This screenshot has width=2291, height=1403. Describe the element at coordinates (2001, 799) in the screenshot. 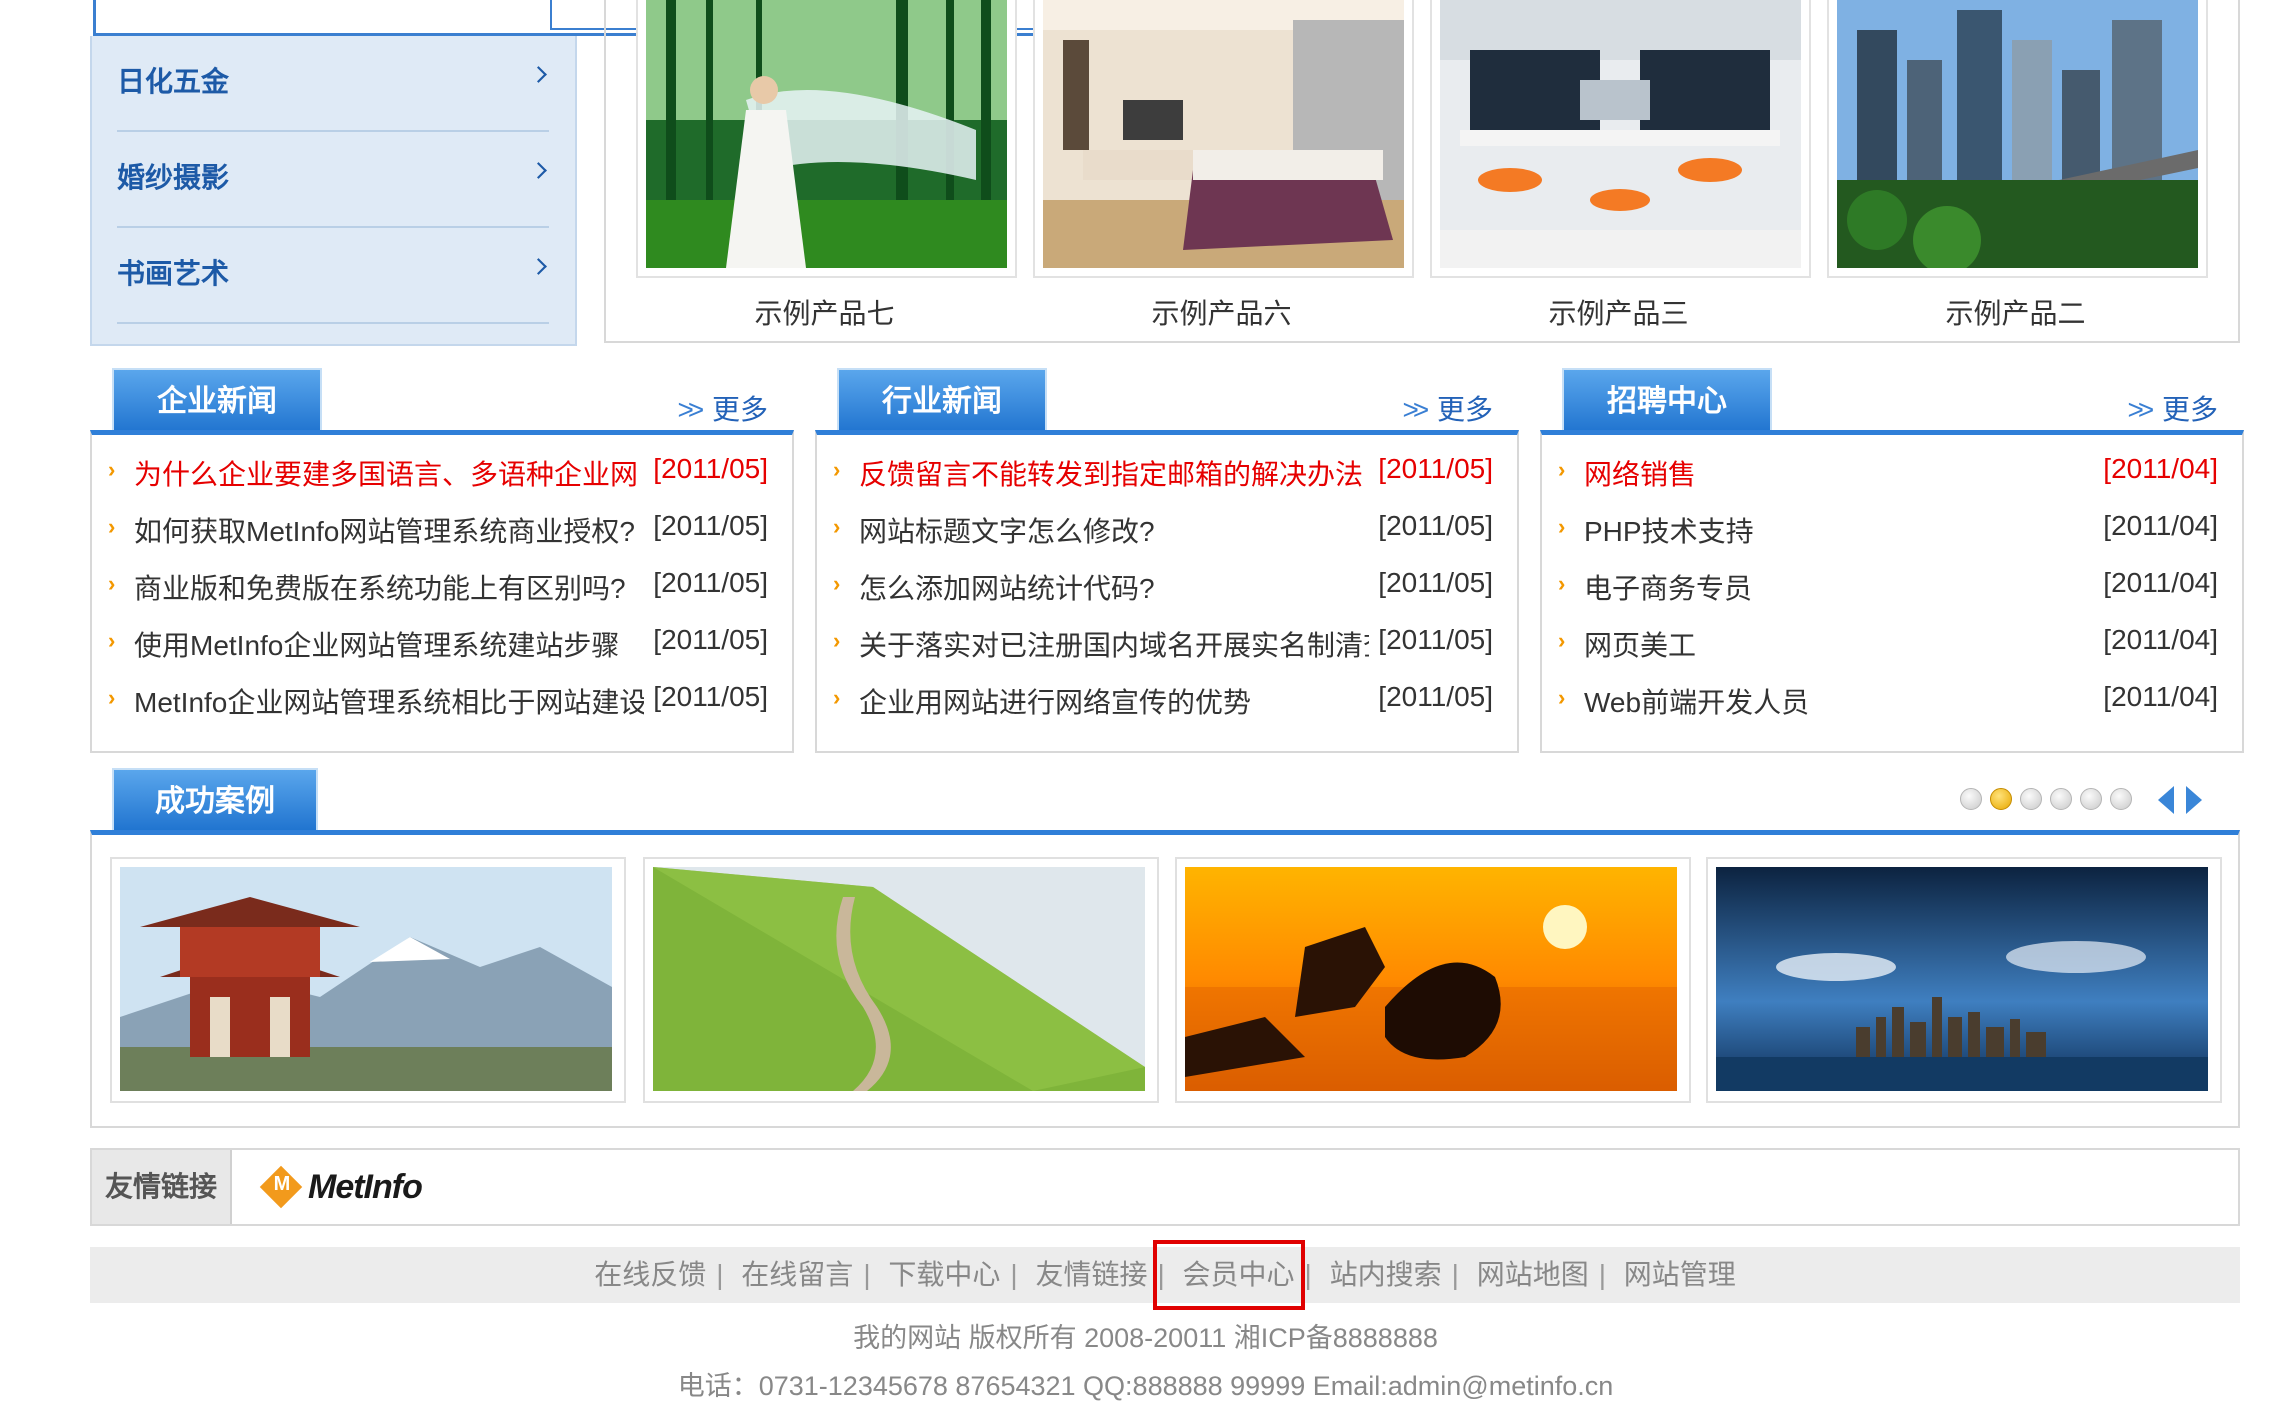

I see `pager-dot-active` at that location.